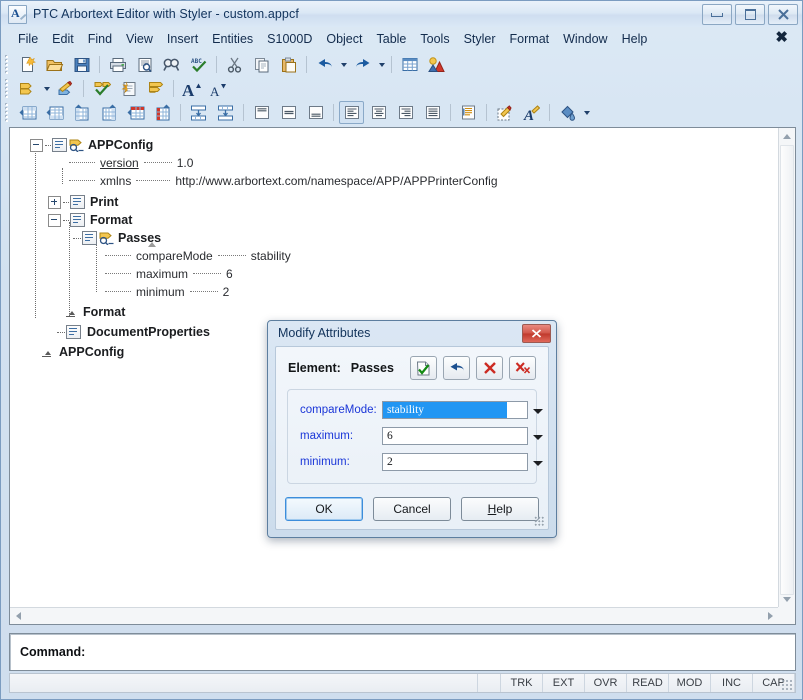 This screenshot has width=803, height=700. Describe the element at coordinates (234, 64) in the screenshot. I see `cut-icon` at that location.